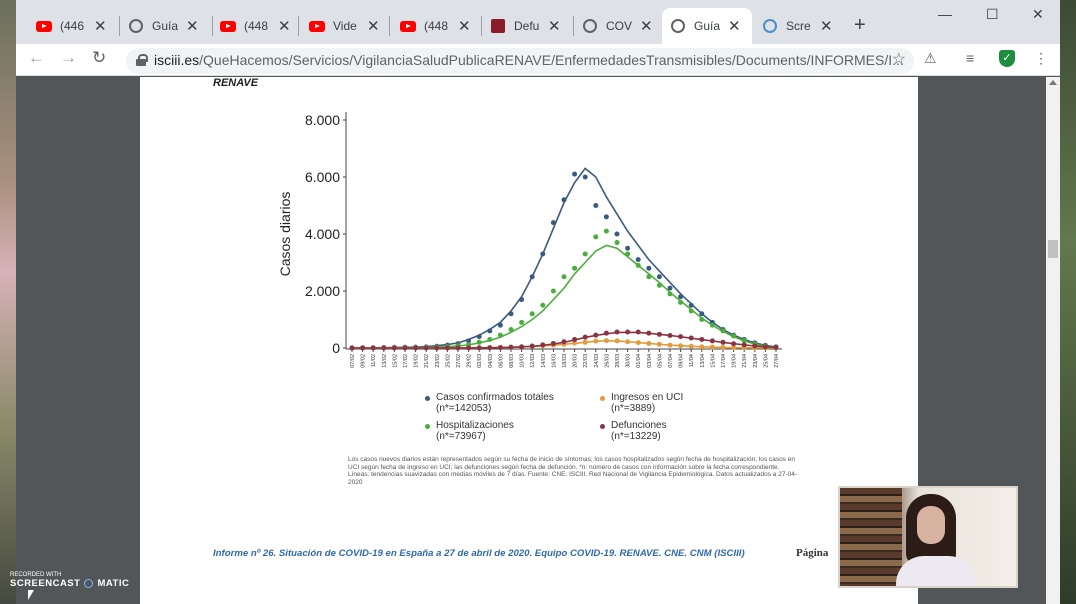  What do you see at coordinates (45, 583) in the screenshot?
I see `watermark-brand-left: SCREENCAST` at bounding box center [45, 583].